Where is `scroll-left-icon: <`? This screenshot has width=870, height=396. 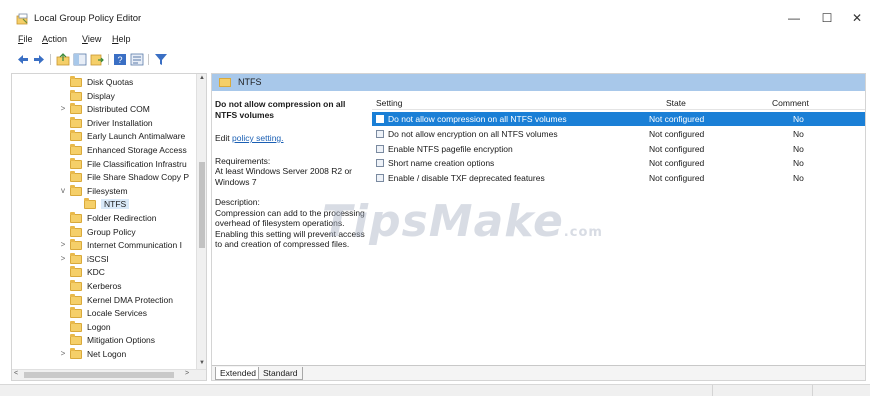 scroll-left-icon: < is located at coordinates (16, 373).